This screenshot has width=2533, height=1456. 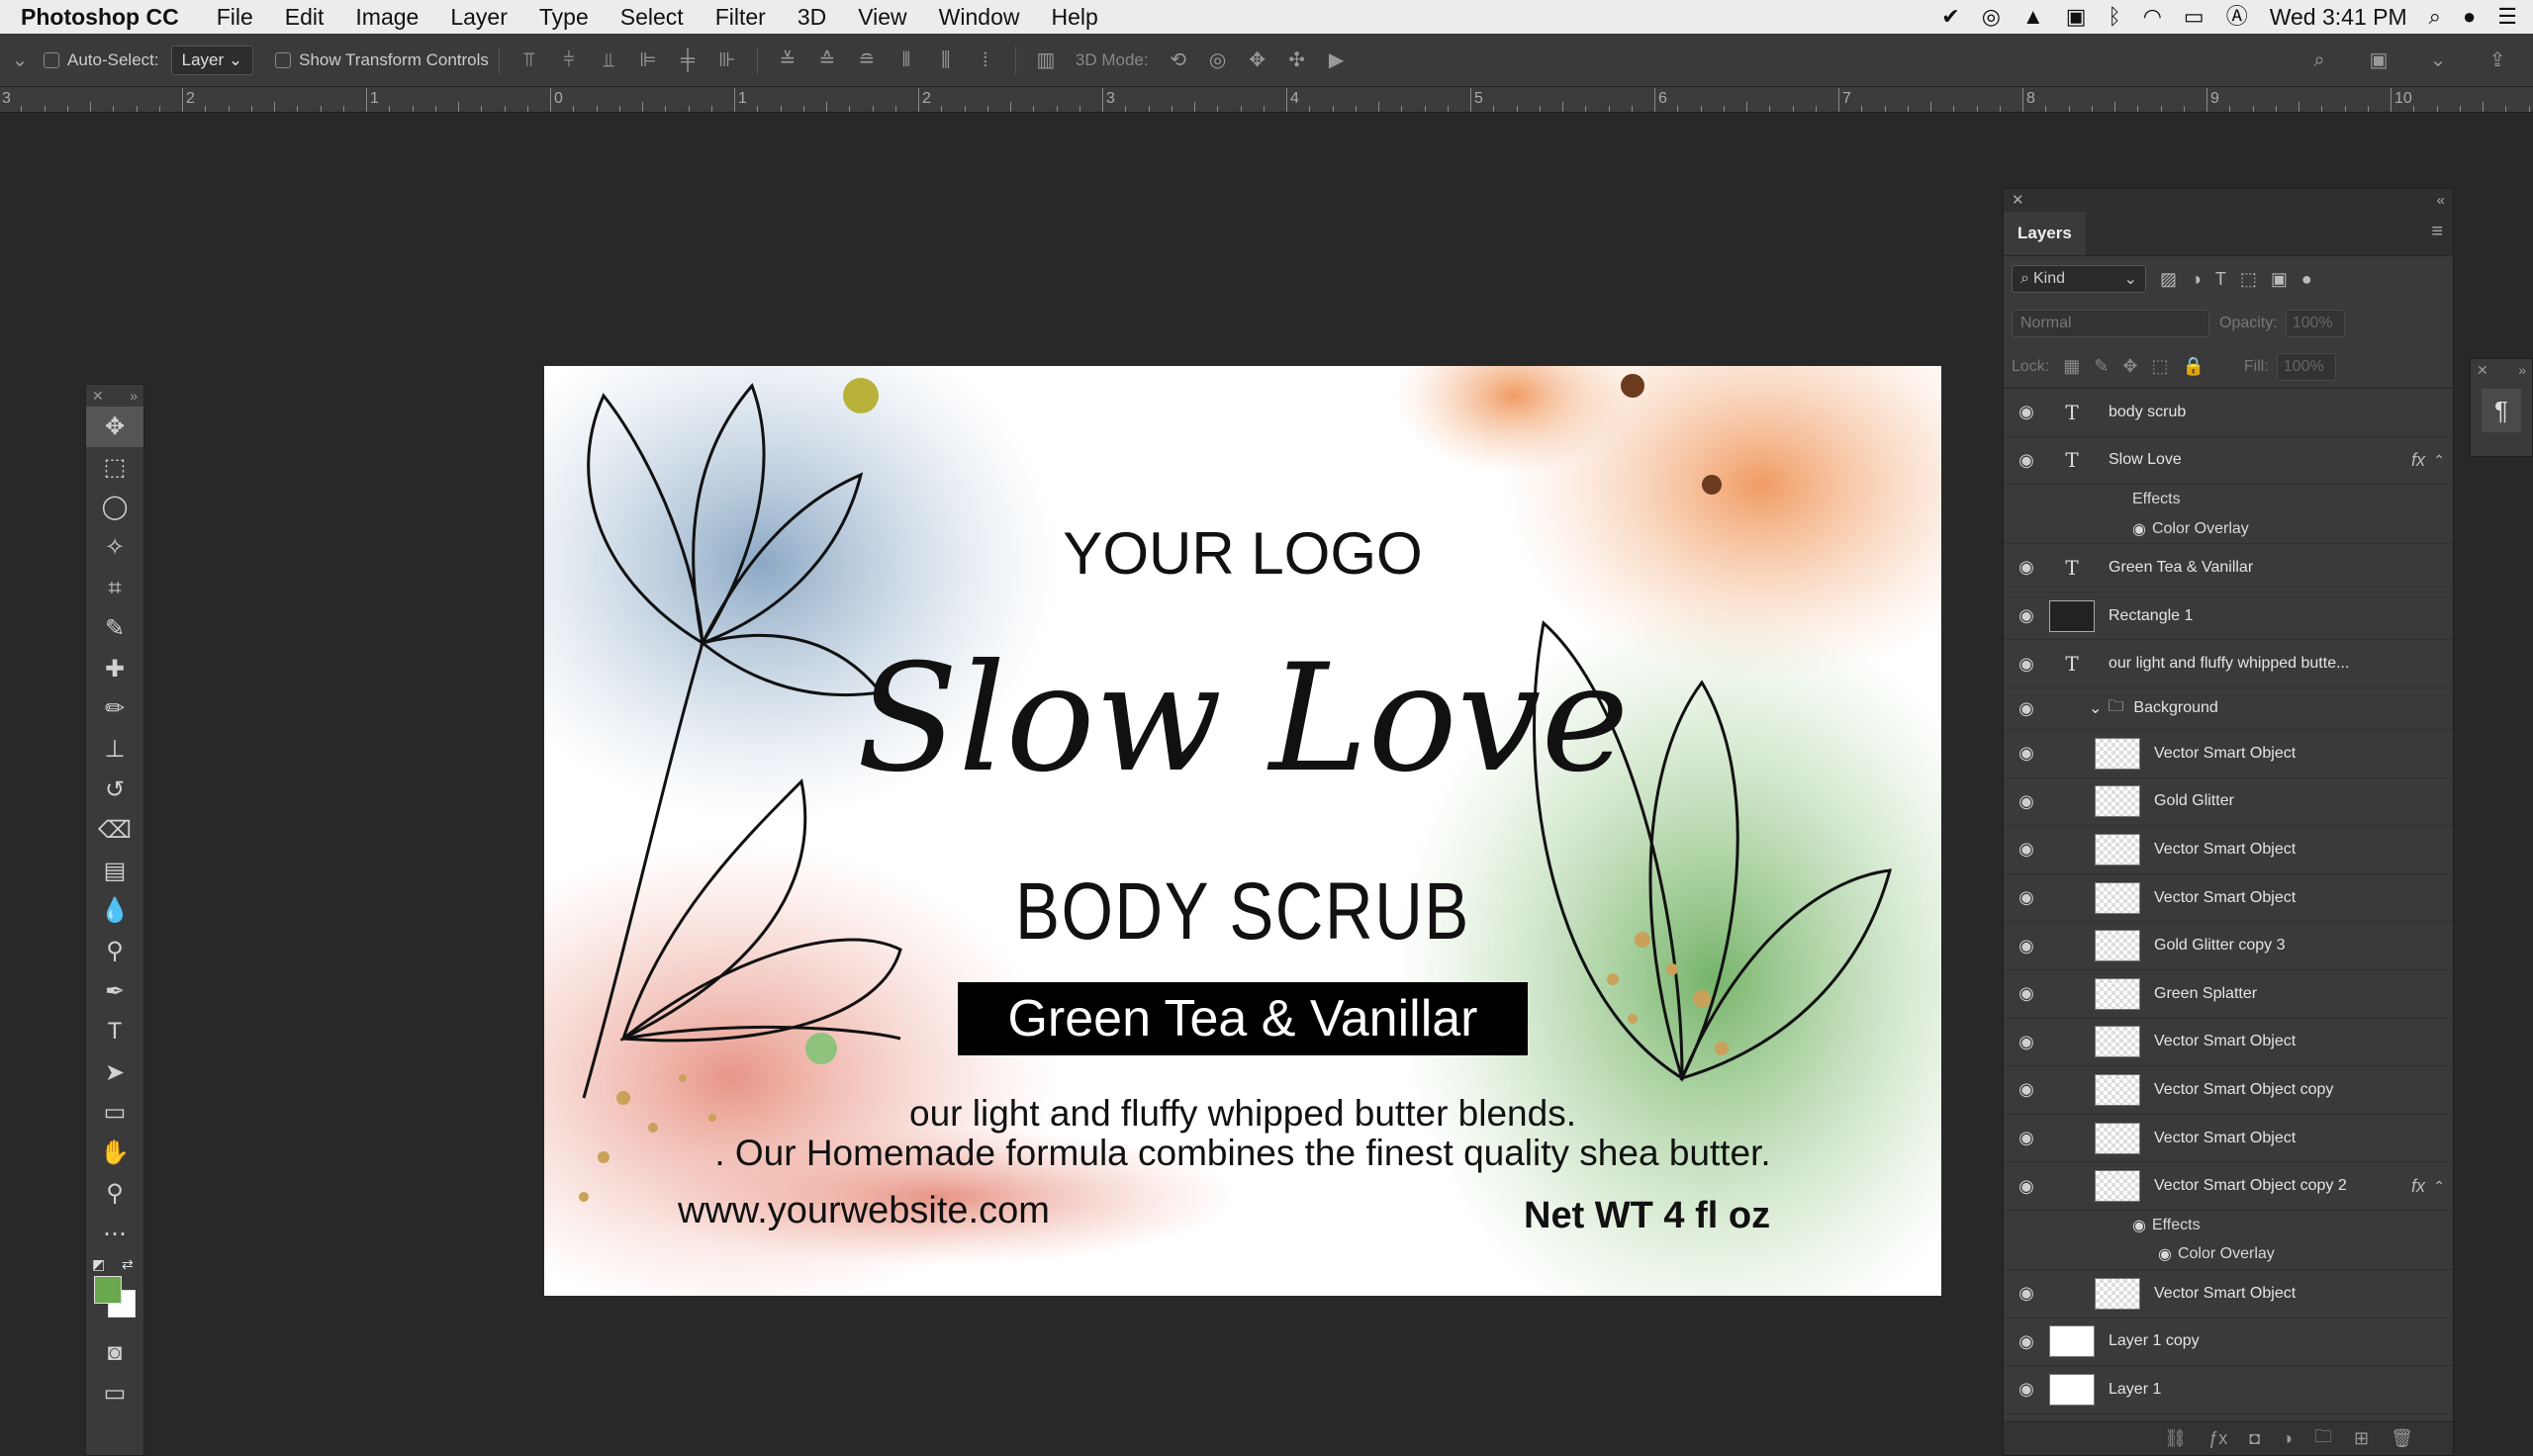 I want to click on paragraph-icon: ¶, so click(x=2501, y=410).